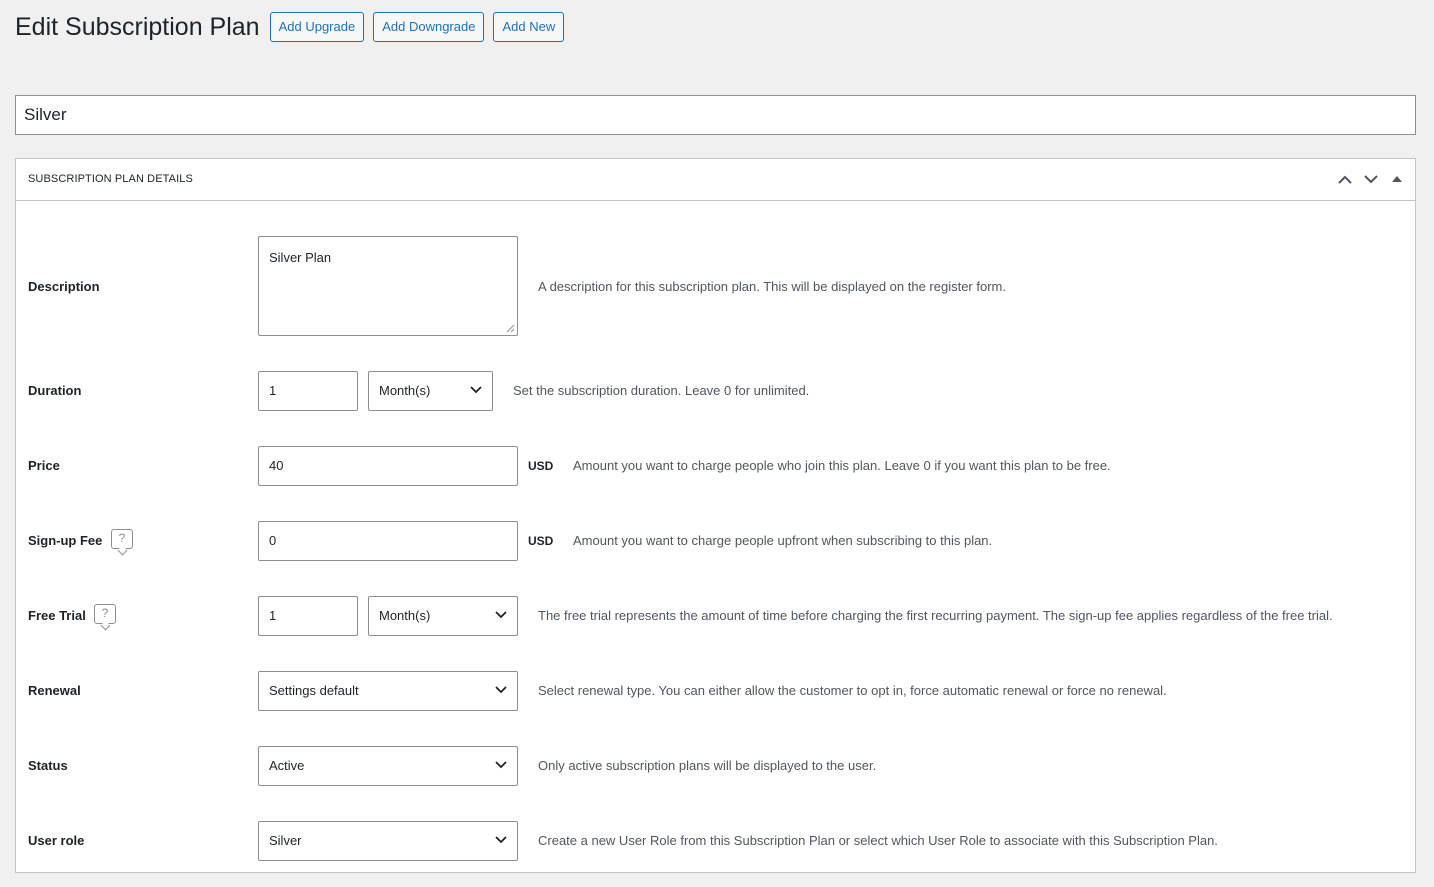 The image size is (1434, 887). What do you see at coordinates (44, 465) in the screenshot?
I see `price-label: Price` at bounding box center [44, 465].